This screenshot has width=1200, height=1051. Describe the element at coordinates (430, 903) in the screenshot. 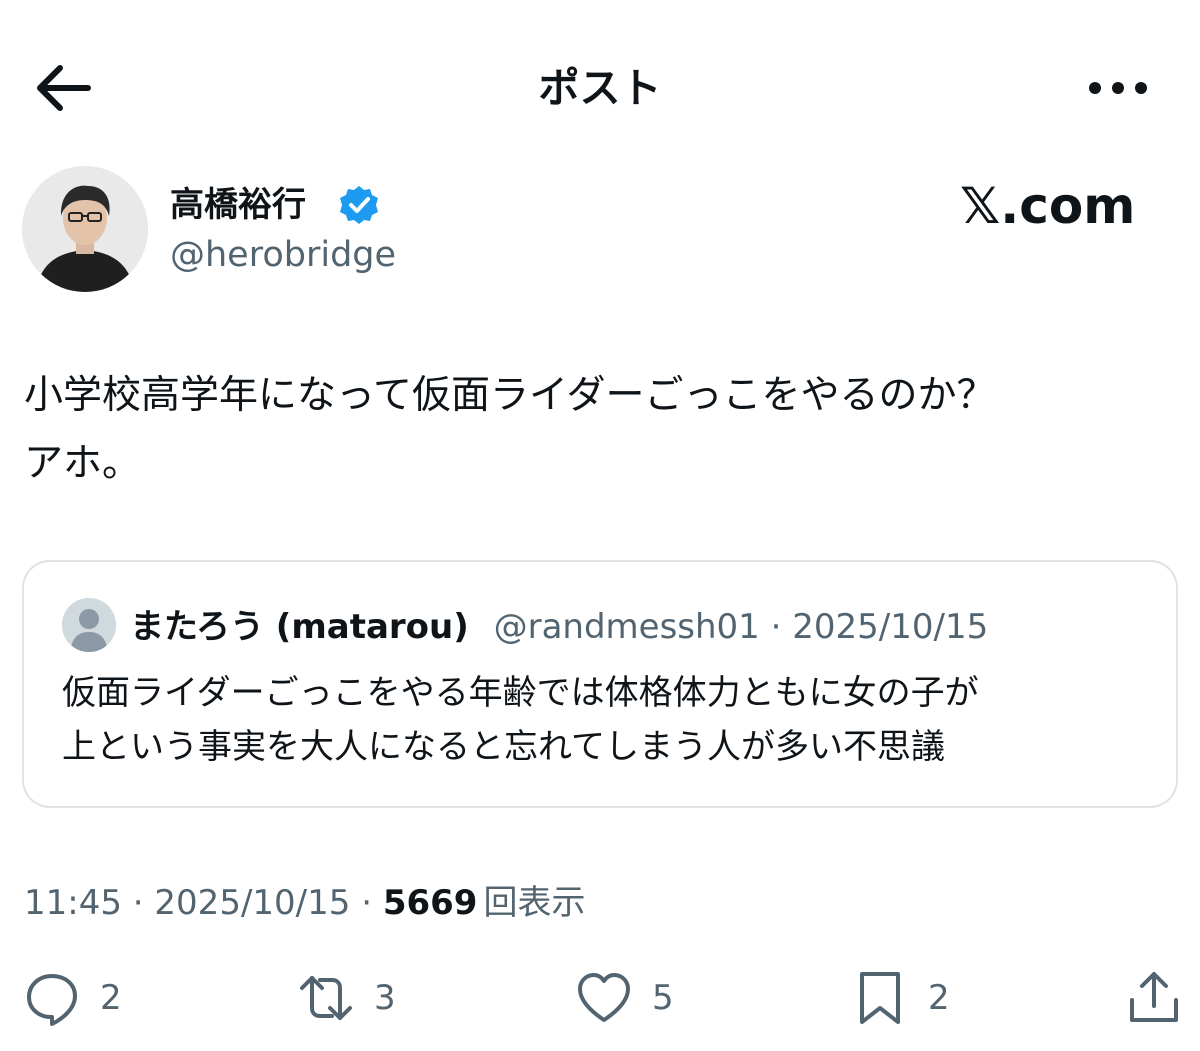

I see `view-count: 5669` at that location.